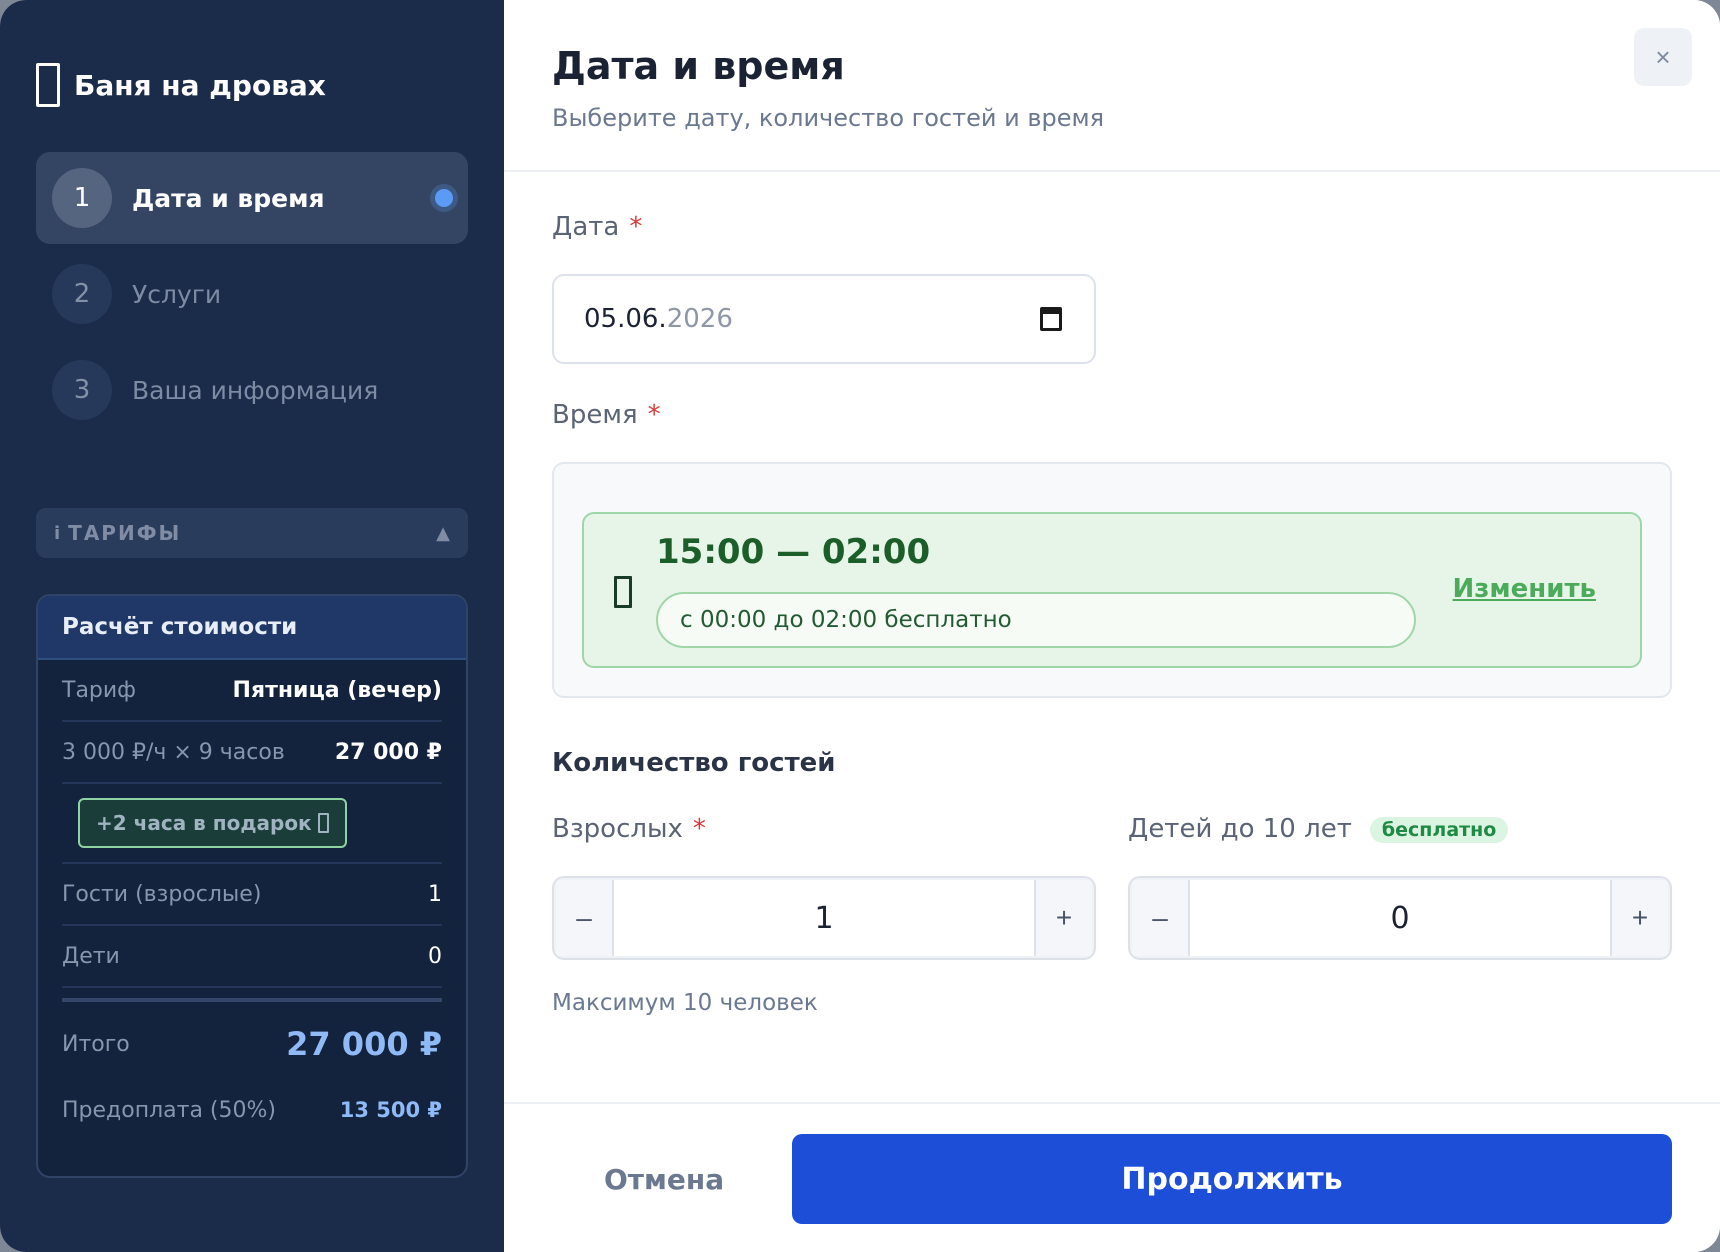  I want to click on children-stepper: – 0 +, so click(1400, 918).